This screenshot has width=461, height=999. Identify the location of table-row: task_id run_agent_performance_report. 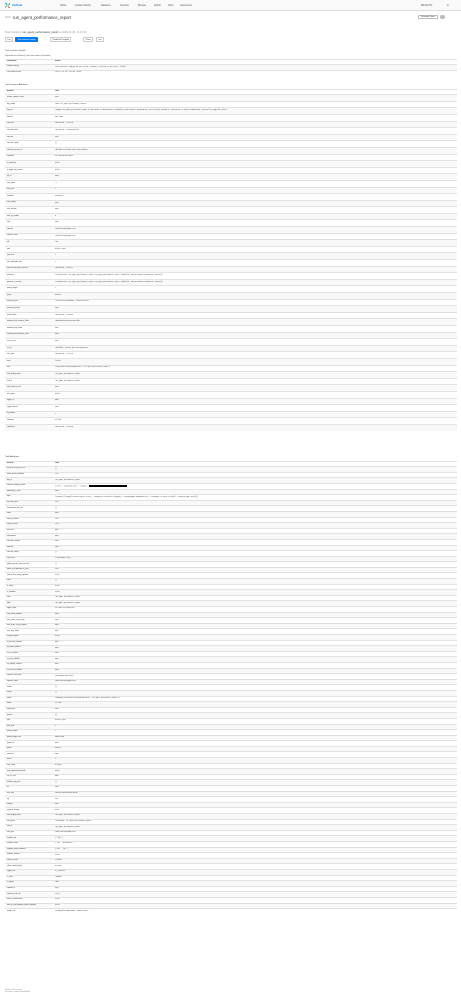
(231, 381).